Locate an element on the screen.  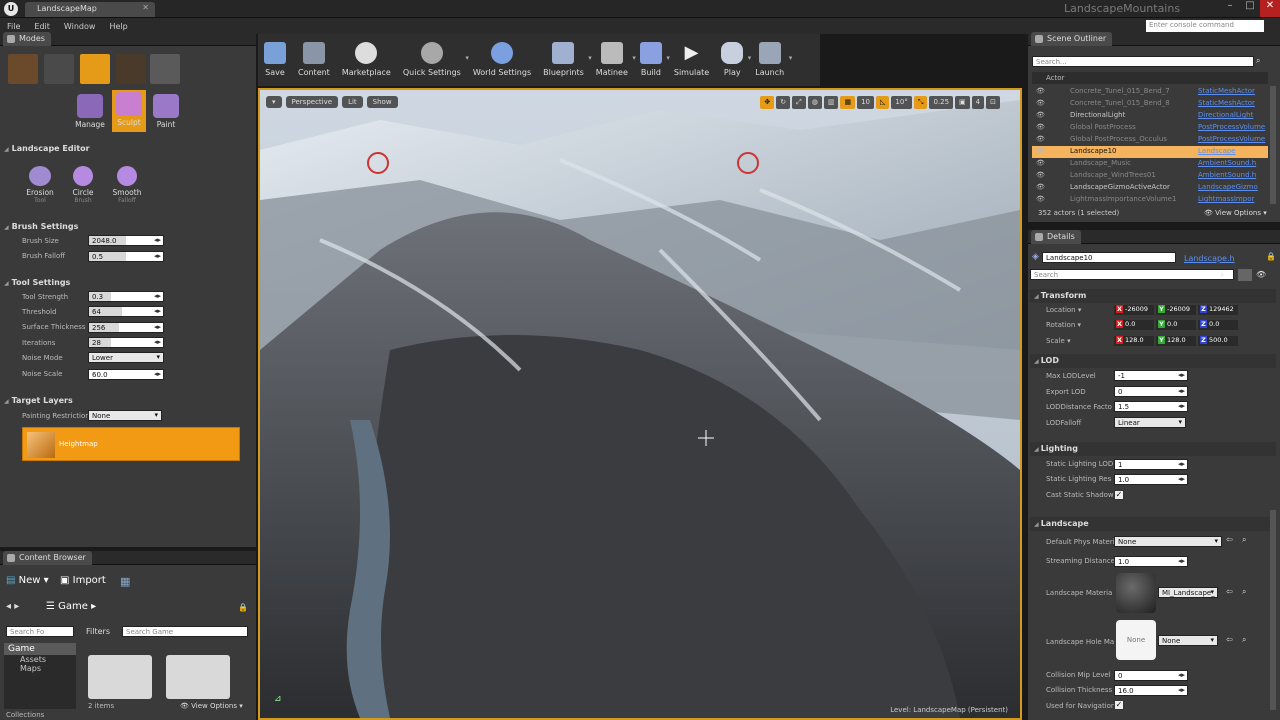
lighting-section: Lighting is located at coordinates (1153, 449).